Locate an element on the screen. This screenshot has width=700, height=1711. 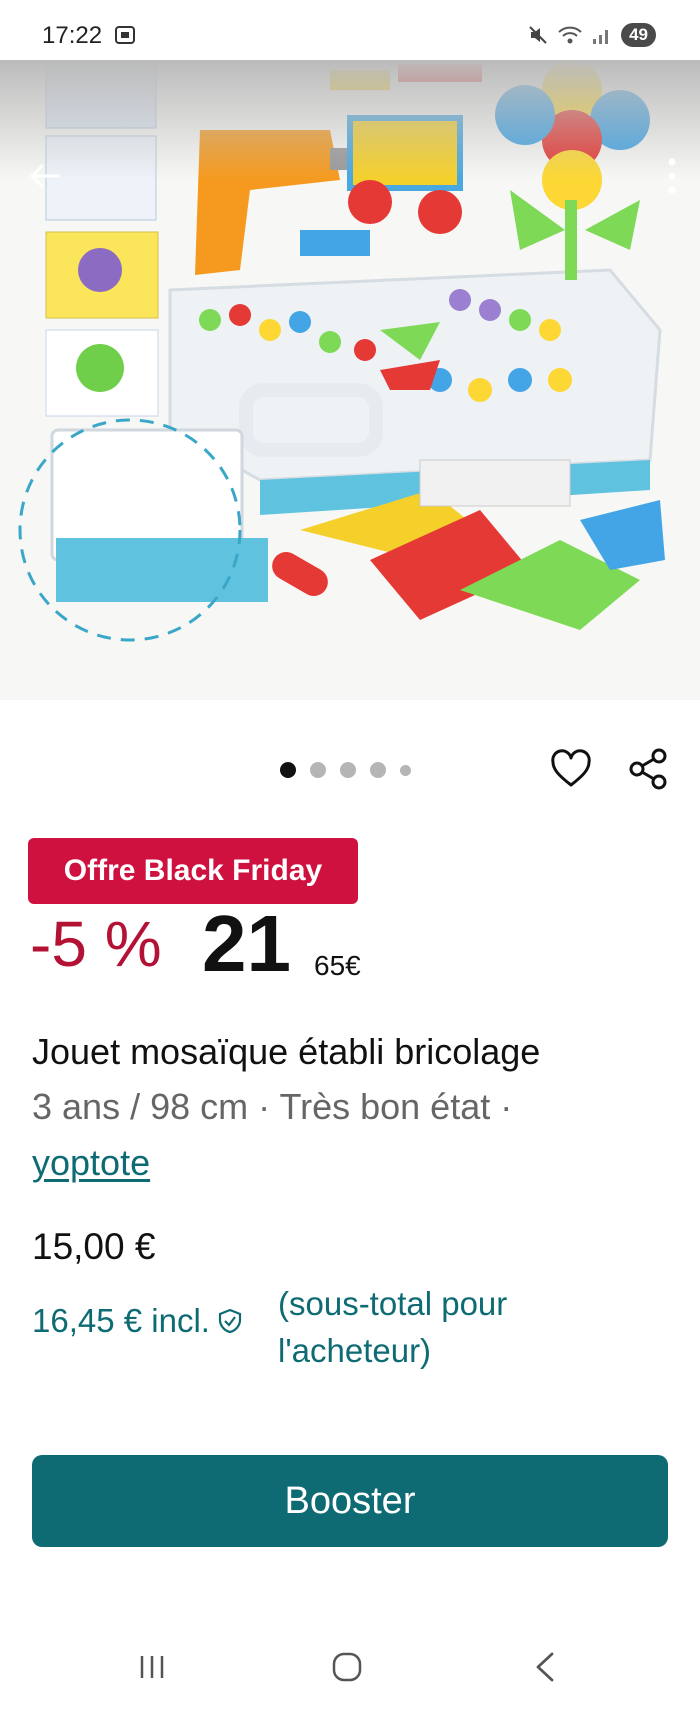
status-time: 17:22 is located at coordinates (72, 35).